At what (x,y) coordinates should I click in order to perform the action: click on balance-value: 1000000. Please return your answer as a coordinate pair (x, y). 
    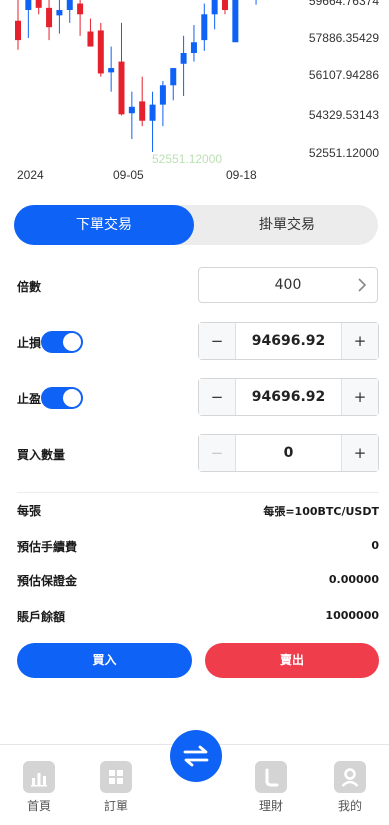
    Looking at the image, I should click on (352, 615).